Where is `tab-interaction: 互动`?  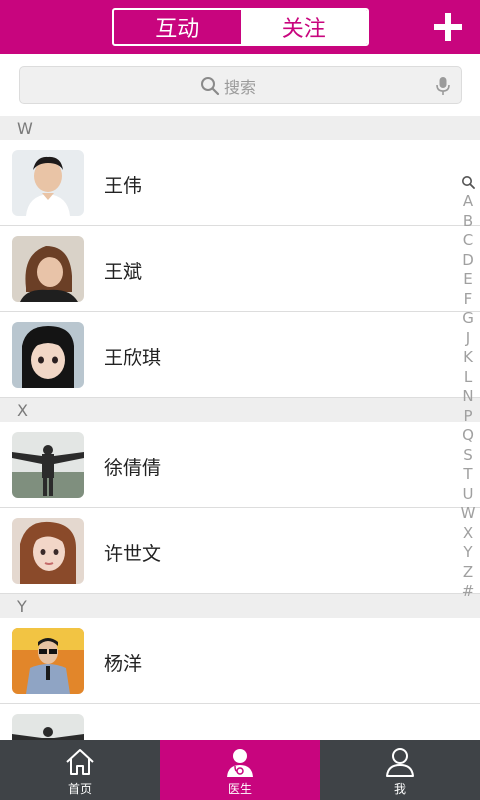 tab-interaction: 互动 is located at coordinates (177, 27).